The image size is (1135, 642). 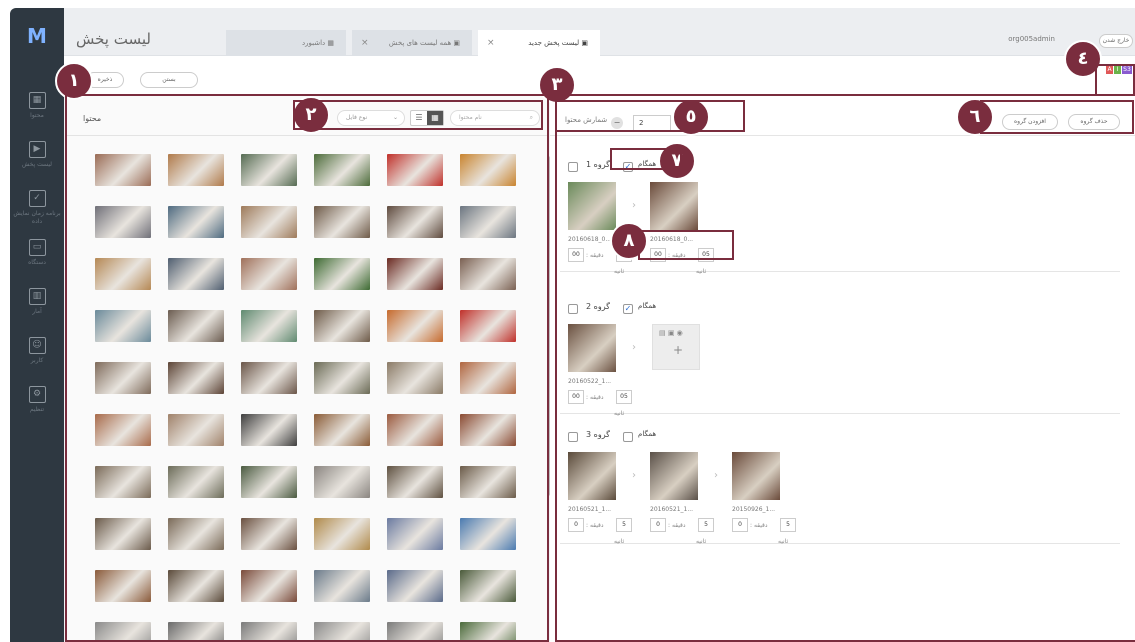 What do you see at coordinates (113, 39) in the screenshot?
I see `page-title: لیست پخش` at bounding box center [113, 39].